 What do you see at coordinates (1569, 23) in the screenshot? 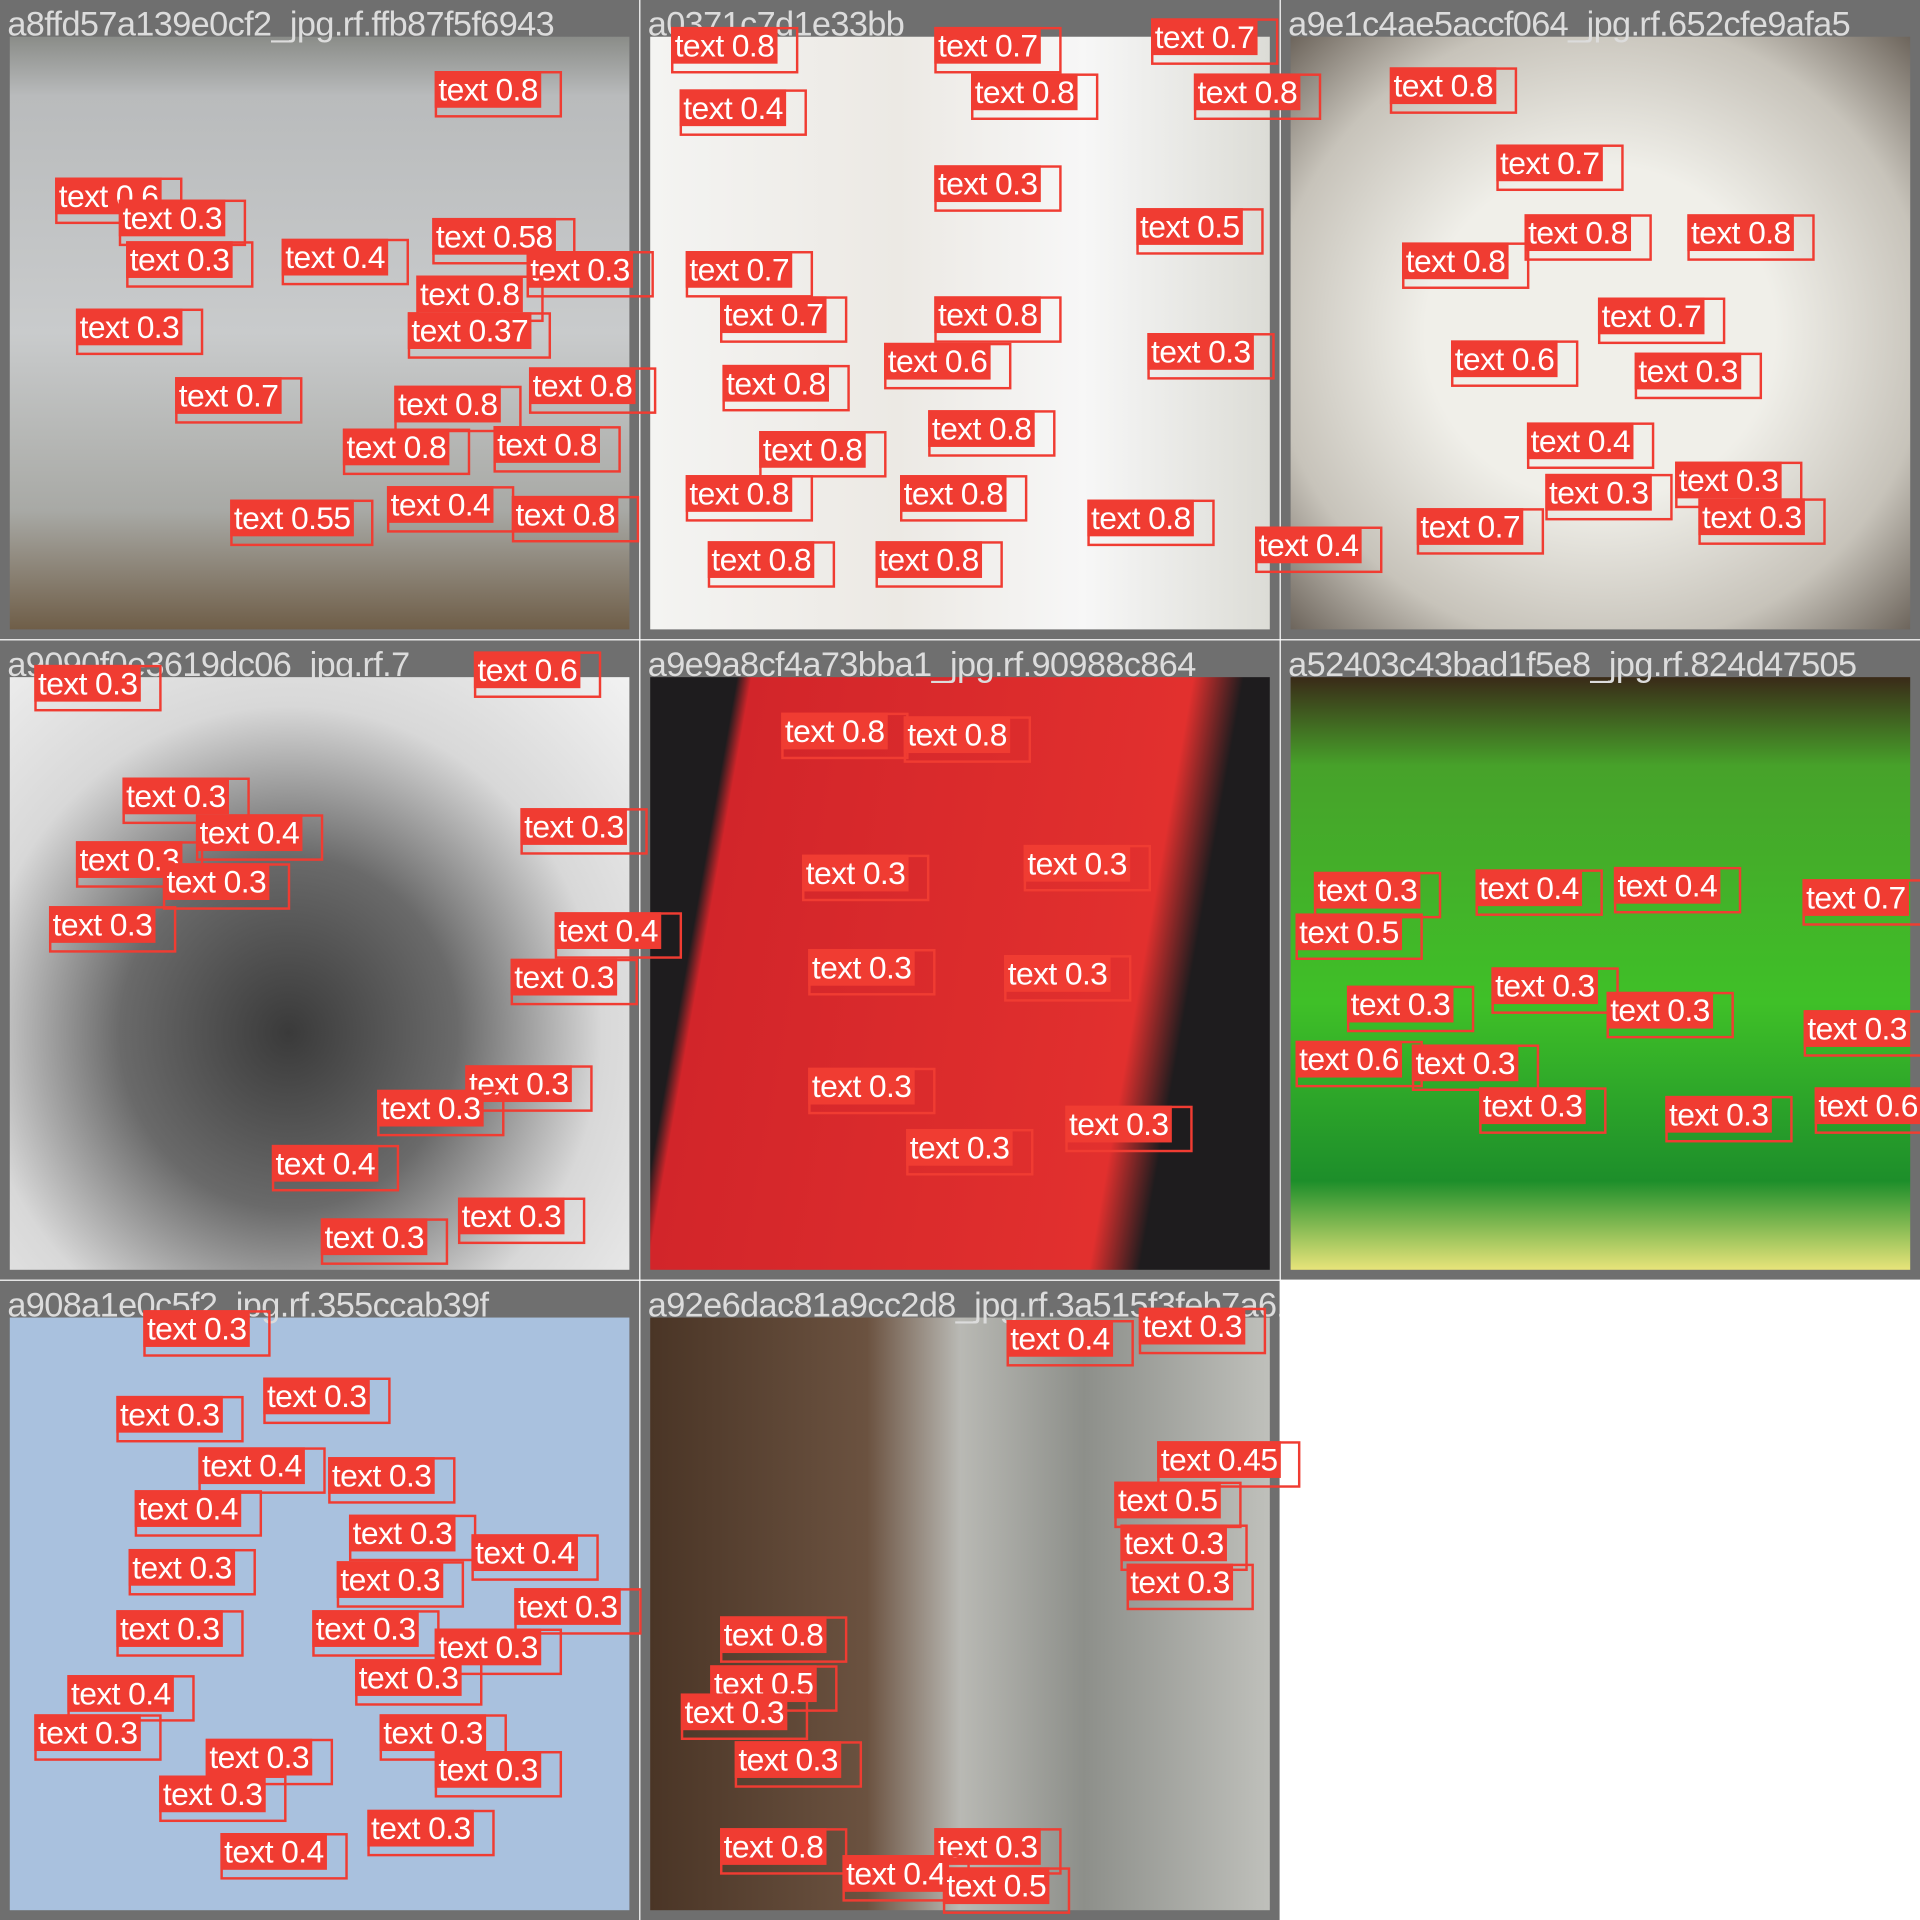
I see `tile-title: a9e1c4ae5accf064_jpg.rf.652cfe9afa5` at bounding box center [1569, 23].